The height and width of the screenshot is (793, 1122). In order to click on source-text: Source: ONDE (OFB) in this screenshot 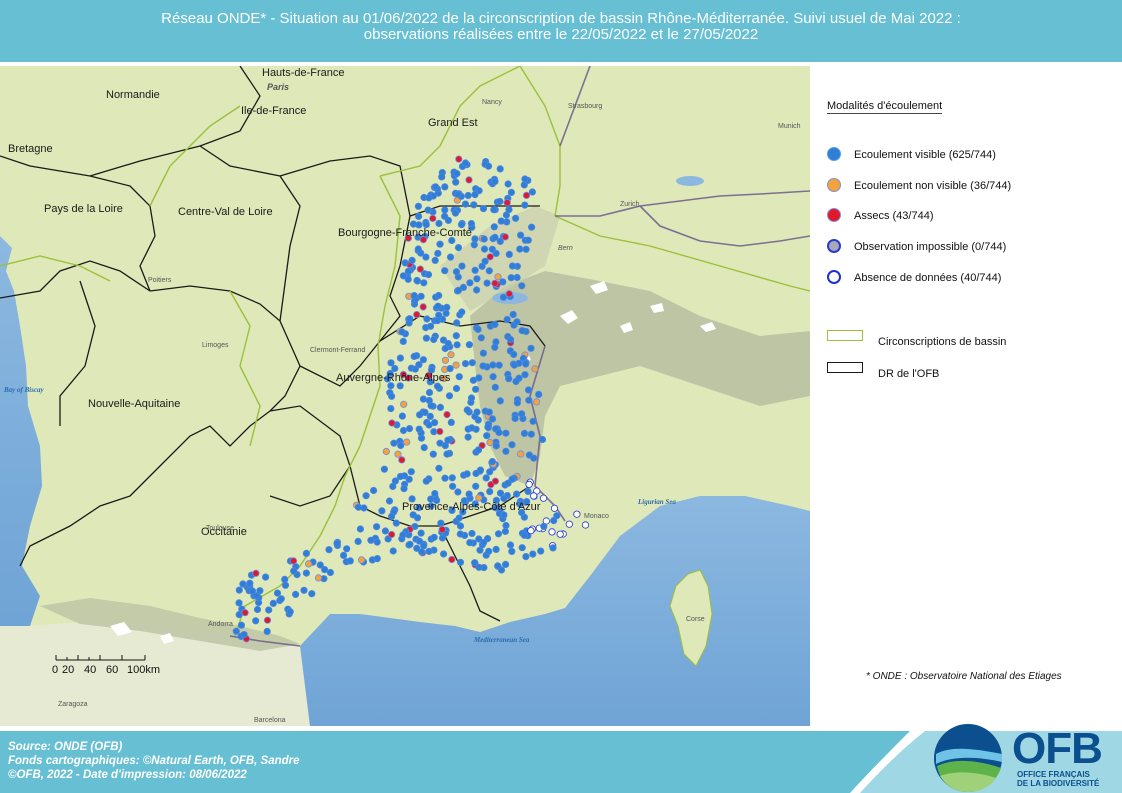, I will do `click(65, 747)`.